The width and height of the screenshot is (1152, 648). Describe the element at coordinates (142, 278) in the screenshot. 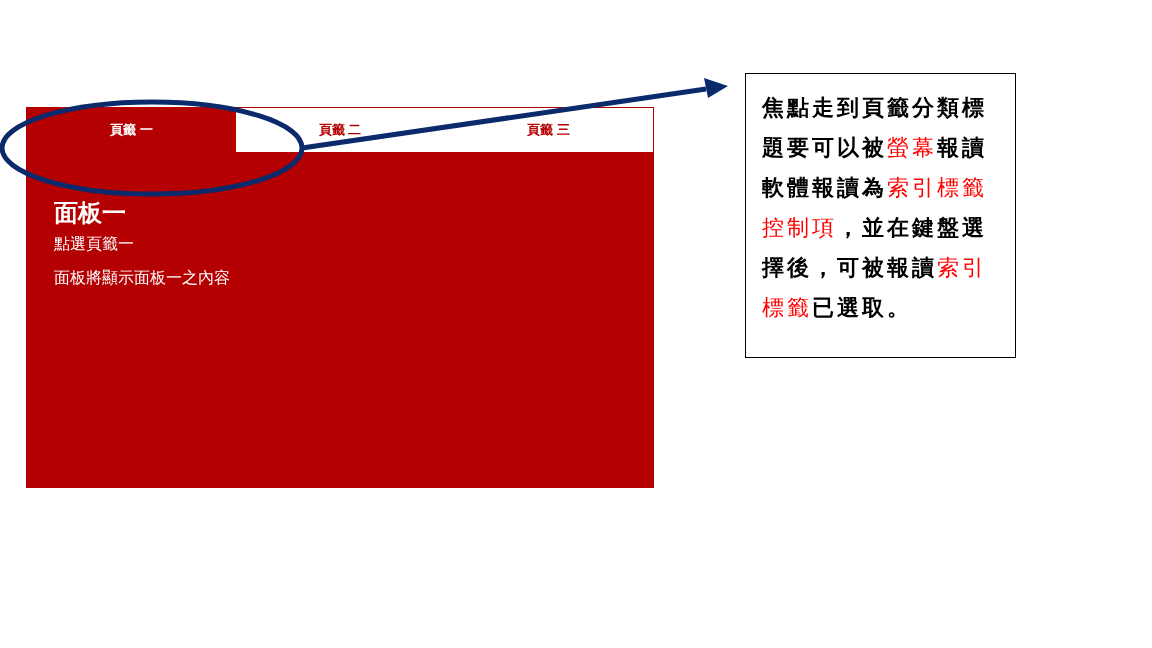

I see `panel-text: 面板將顯示面板一之內容` at that location.